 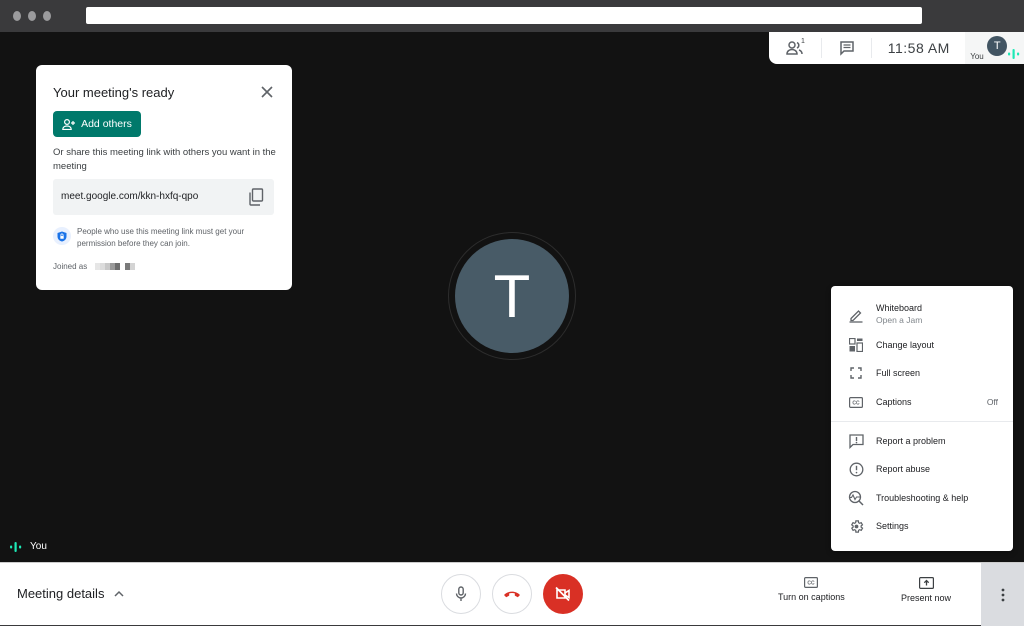 What do you see at coordinates (898, 373) in the screenshot?
I see `menu-label: Full screen` at bounding box center [898, 373].